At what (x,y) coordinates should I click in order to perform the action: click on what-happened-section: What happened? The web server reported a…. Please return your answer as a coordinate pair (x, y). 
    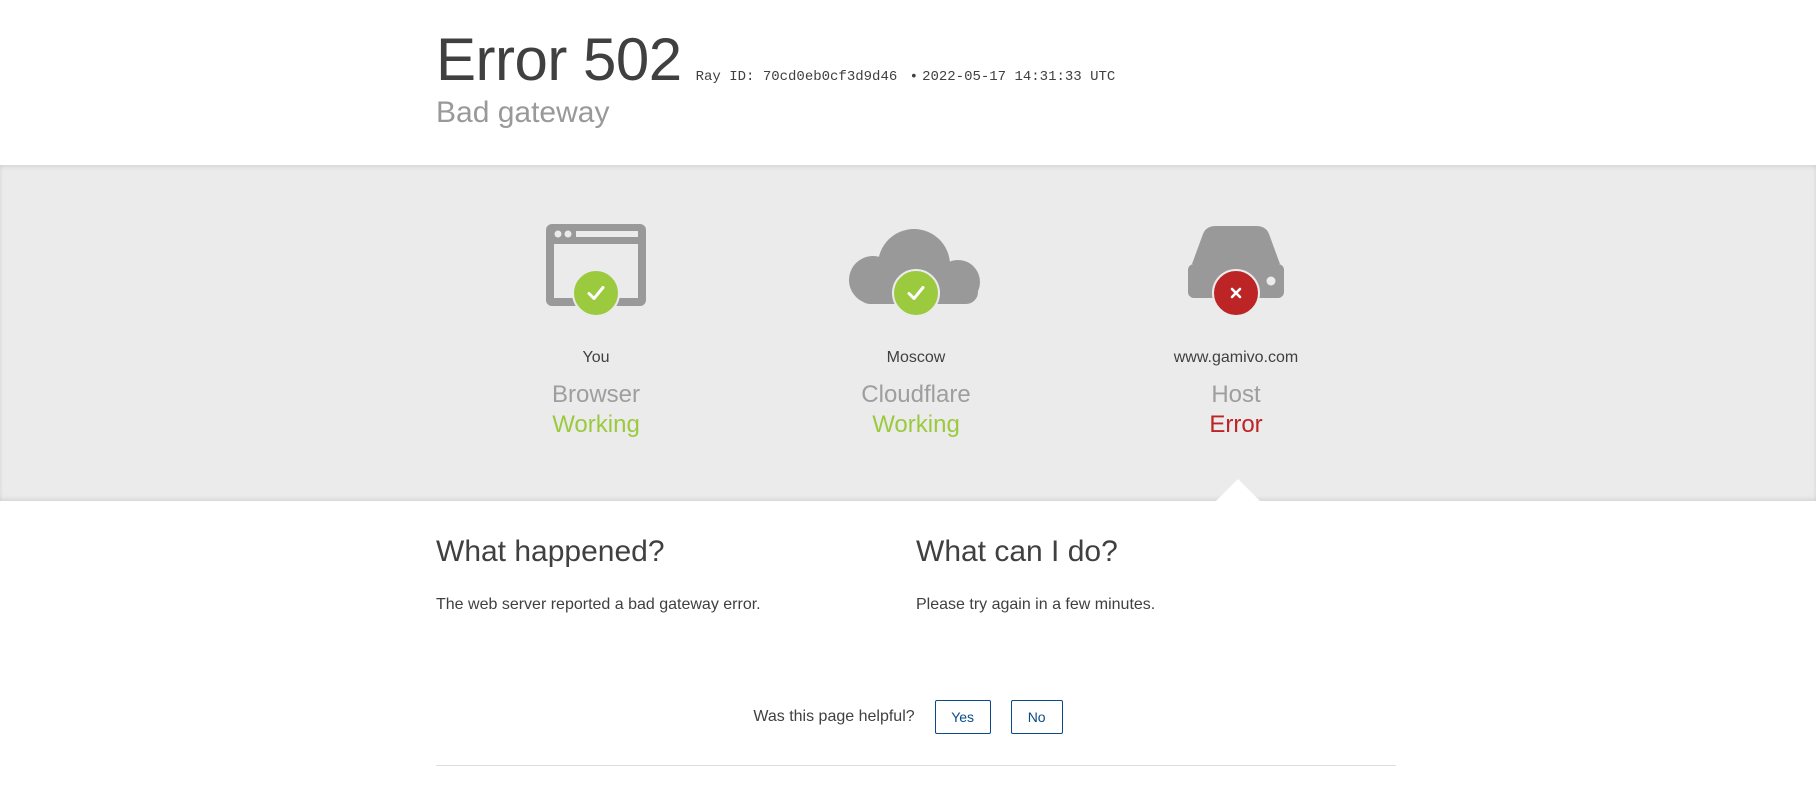
    Looking at the image, I should click on (656, 573).